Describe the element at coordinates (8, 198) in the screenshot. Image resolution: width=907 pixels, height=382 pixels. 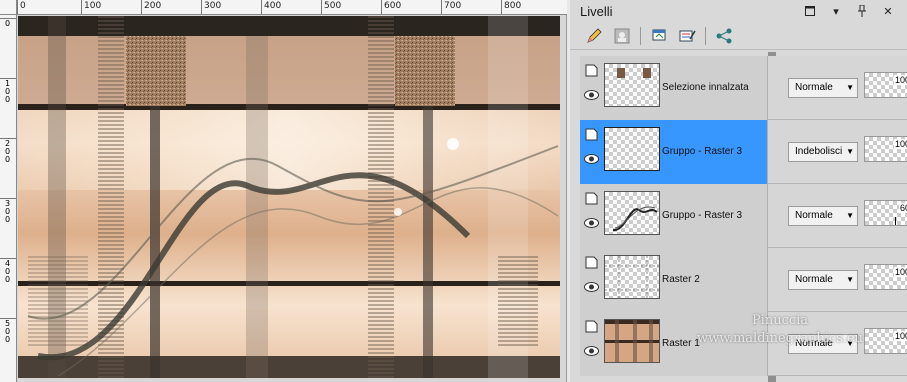
I see `vertical-ruler: 0 100 200 300 400 500` at that location.